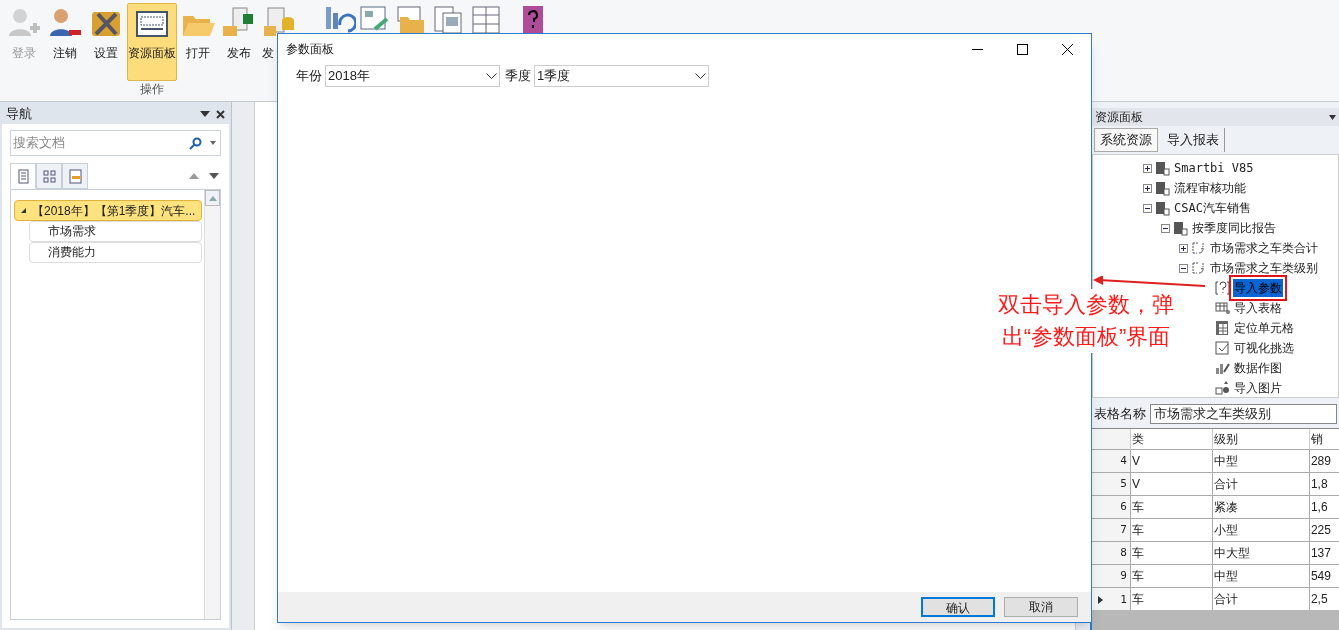 The width and height of the screenshot is (1339, 630). What do you see at coordinates (518, 76) in the screenshot?
I see `field-label: 季度` at bounding box center [518, 76].